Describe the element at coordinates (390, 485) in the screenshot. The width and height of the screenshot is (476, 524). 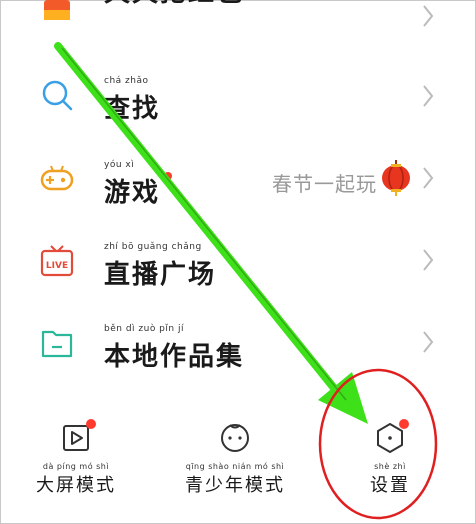
I see `bottom-item-label: 设置` at that location.